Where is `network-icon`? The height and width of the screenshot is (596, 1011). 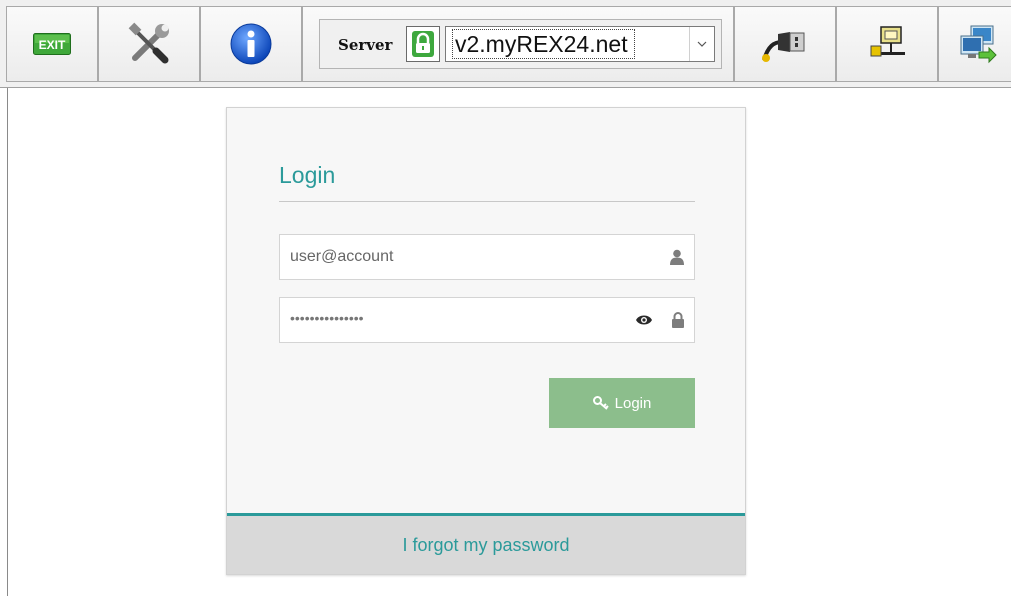 network-icon is located at coordinates (887, 41).